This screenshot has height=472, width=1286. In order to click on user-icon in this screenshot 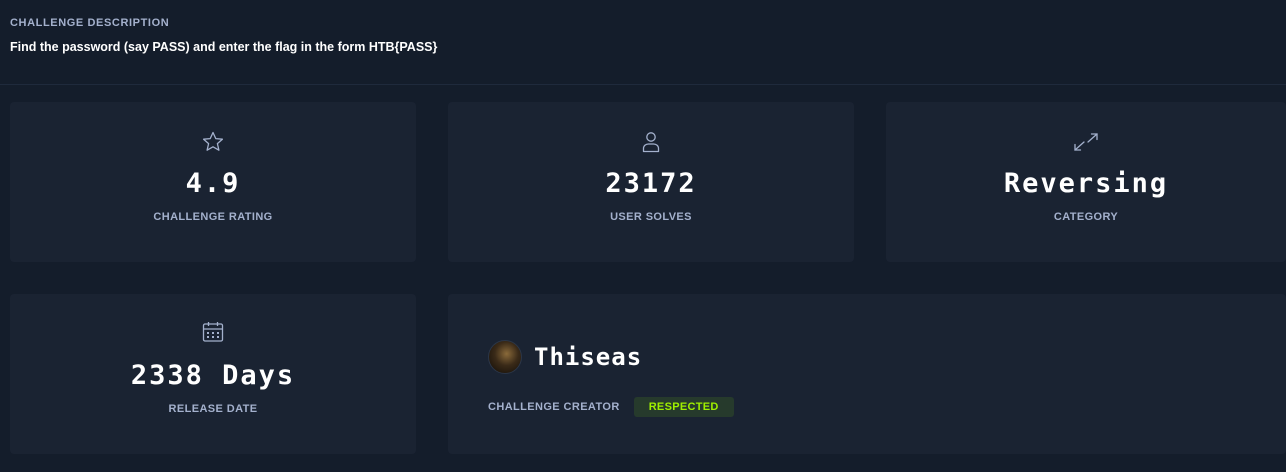, I will do `click(651, 142)`.